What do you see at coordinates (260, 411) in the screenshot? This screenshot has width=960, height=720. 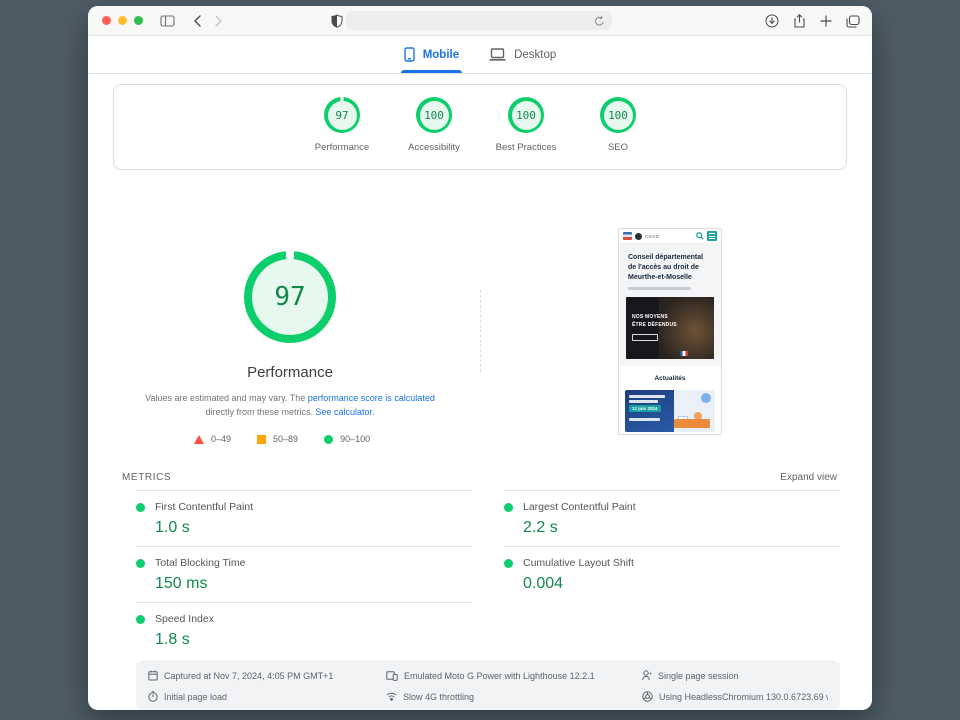 I see `disclaimer-text: directly from these metrics.` at bounding box center [260, 411].